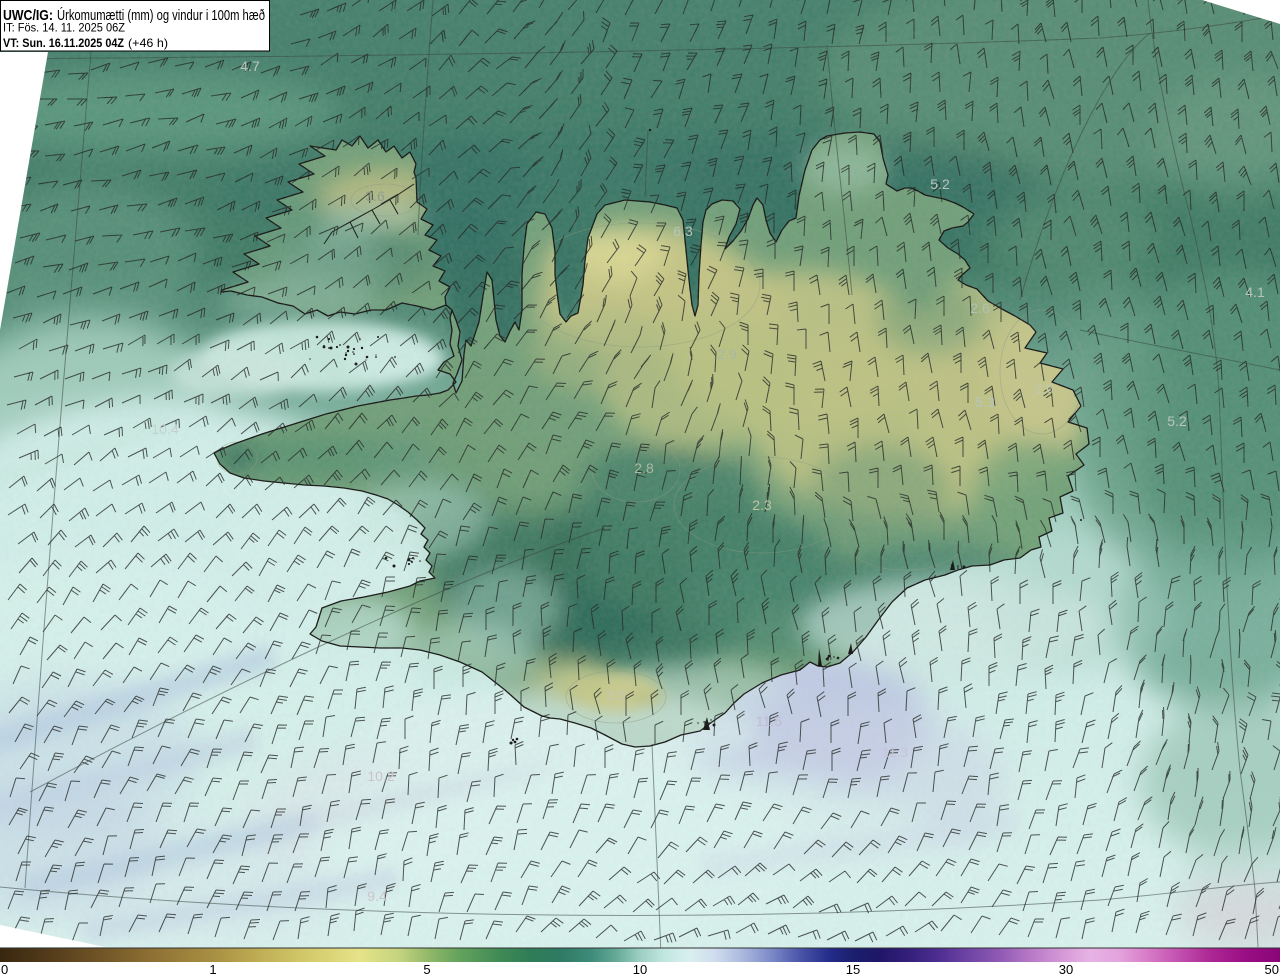 Image resolution: width=1280 pixels, height=978 pixels. Describe the element at coordinates (64, 28) in the screenshot. I see `svg-text: IT: Fös. 14. 11. 2025 06Z` at that location.